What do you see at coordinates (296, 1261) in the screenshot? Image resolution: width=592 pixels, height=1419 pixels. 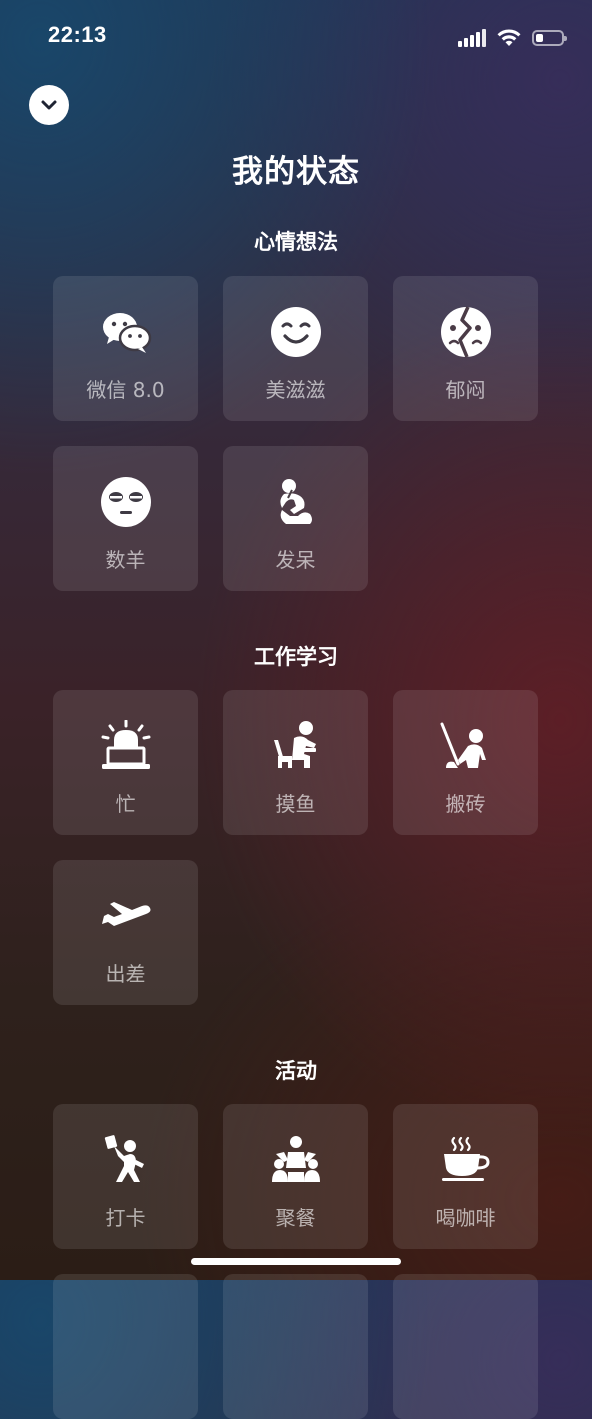 I see `home-indicator` at bounding box center [296, 1261].